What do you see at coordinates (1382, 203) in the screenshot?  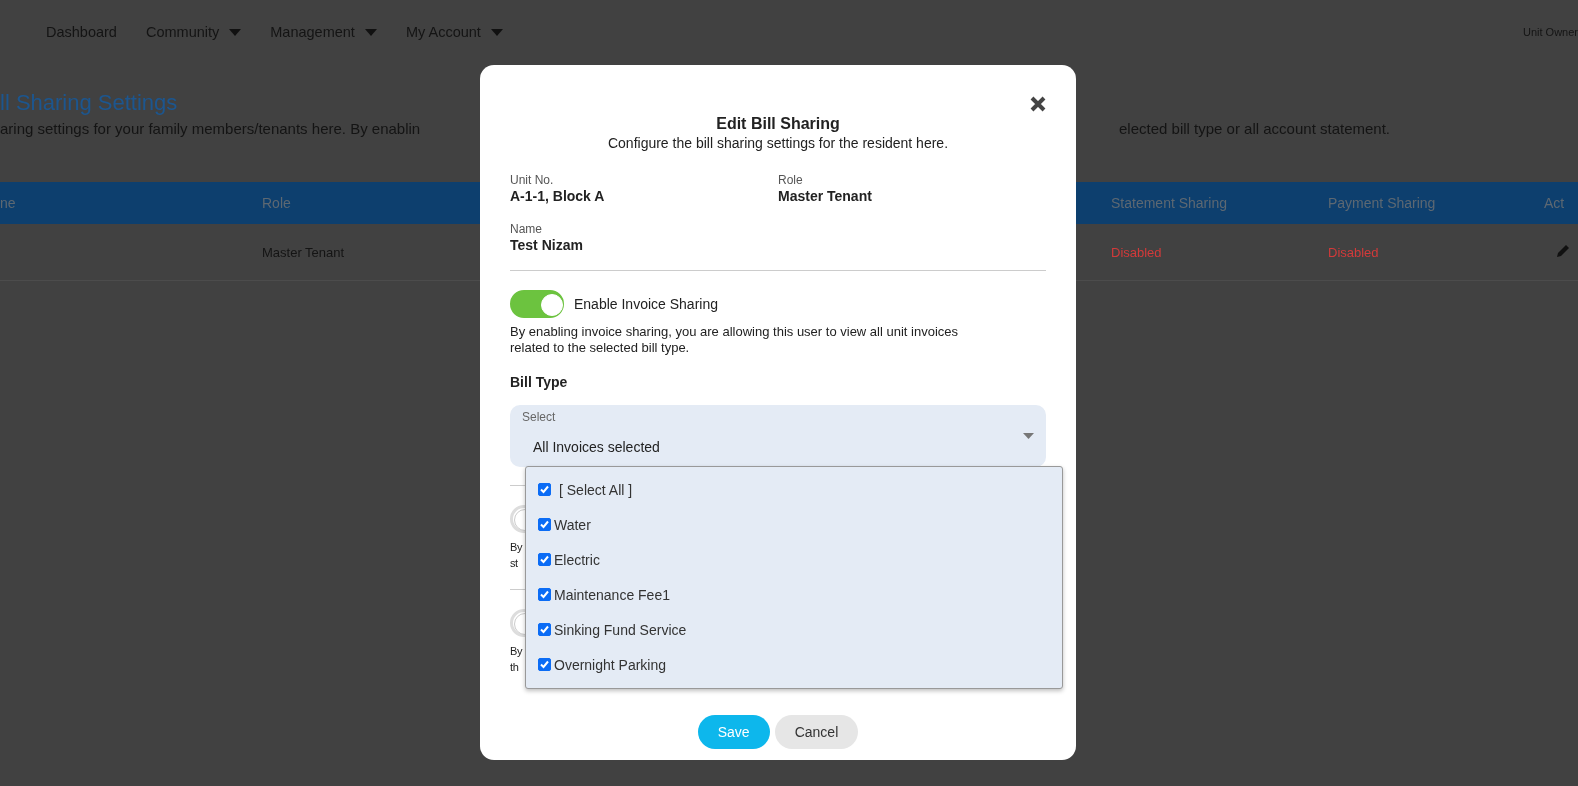 I see `column-header: Payment Sharing` at bounding box center [1382, 203].